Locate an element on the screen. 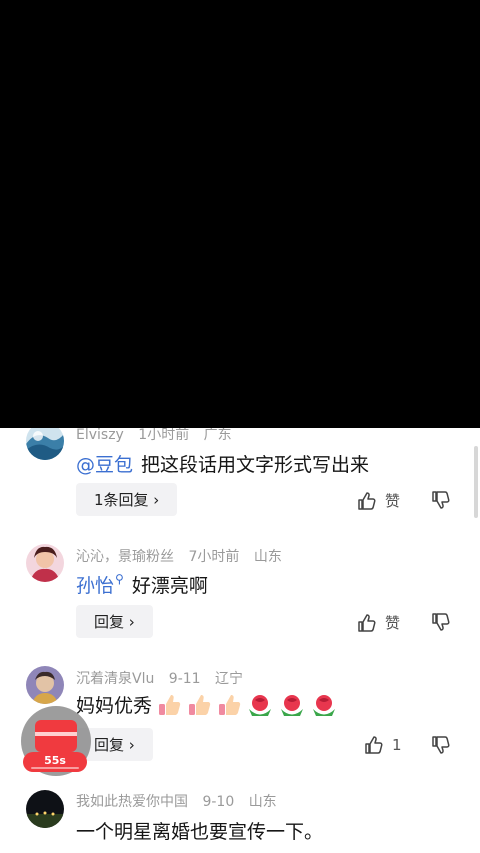 Image resolution: width=480 pixels, height=853 pixels. comment-time: 1小时前 is located at coordinates (164, 435).